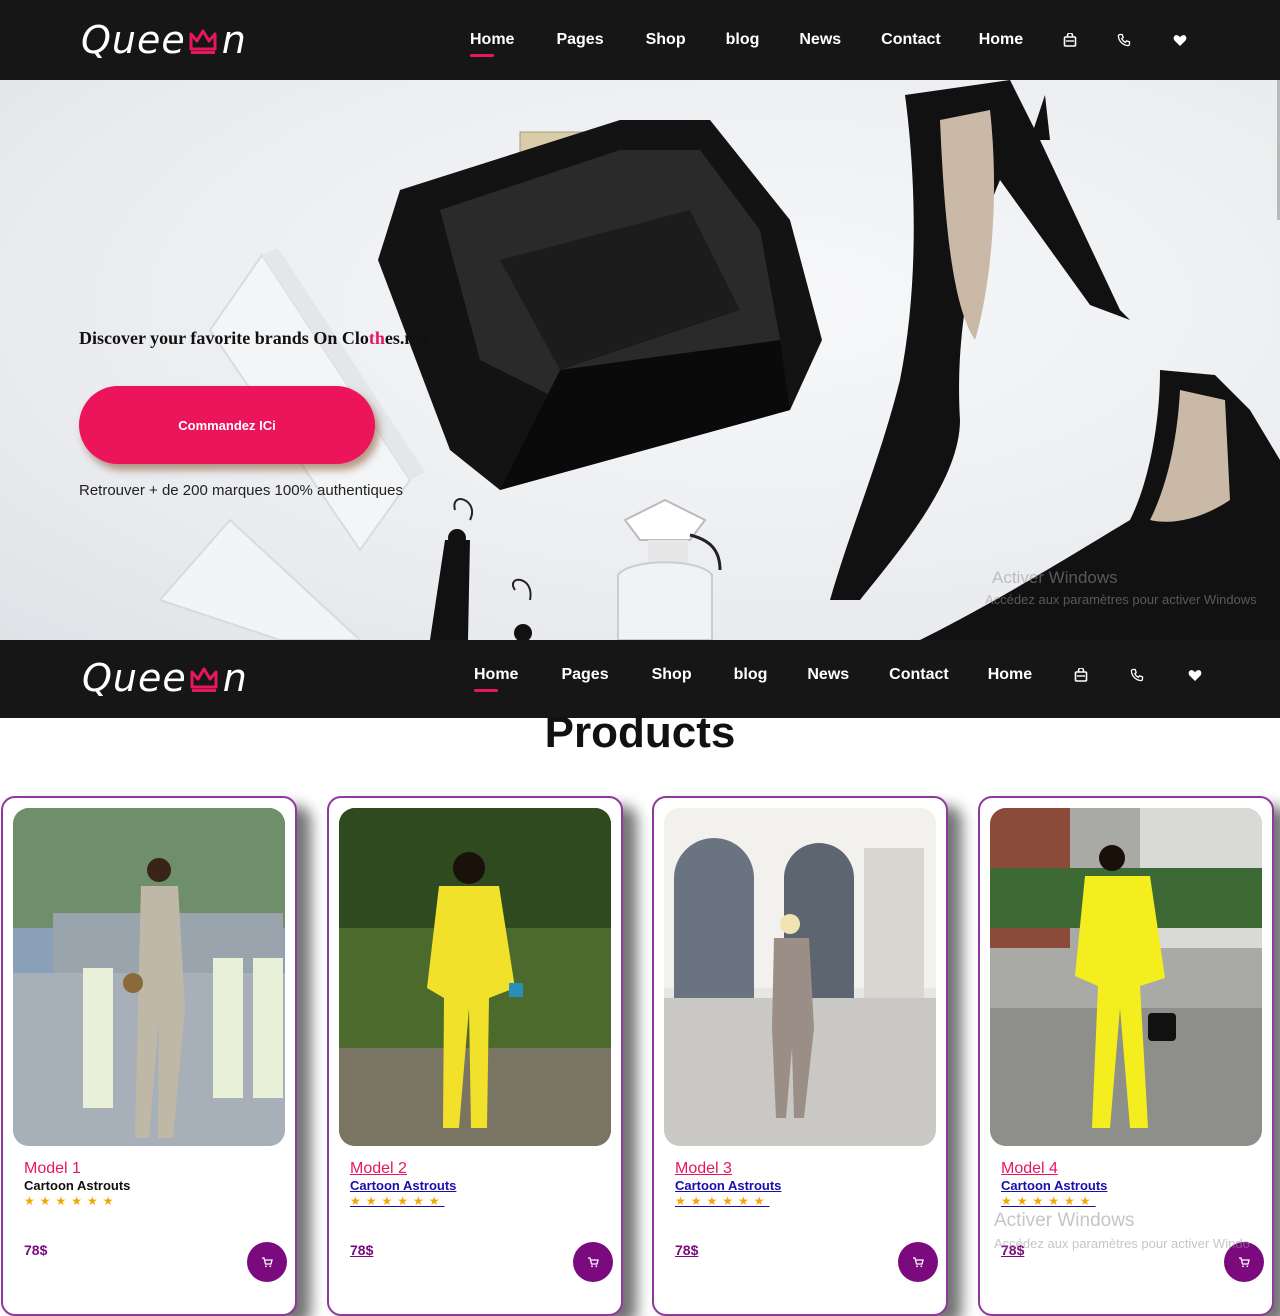 The image size is (1280, 1316). What do you see at coordinates (640, 732) in the screenshot?
I see `products-heading: Products` at bounding box center [640, 732].